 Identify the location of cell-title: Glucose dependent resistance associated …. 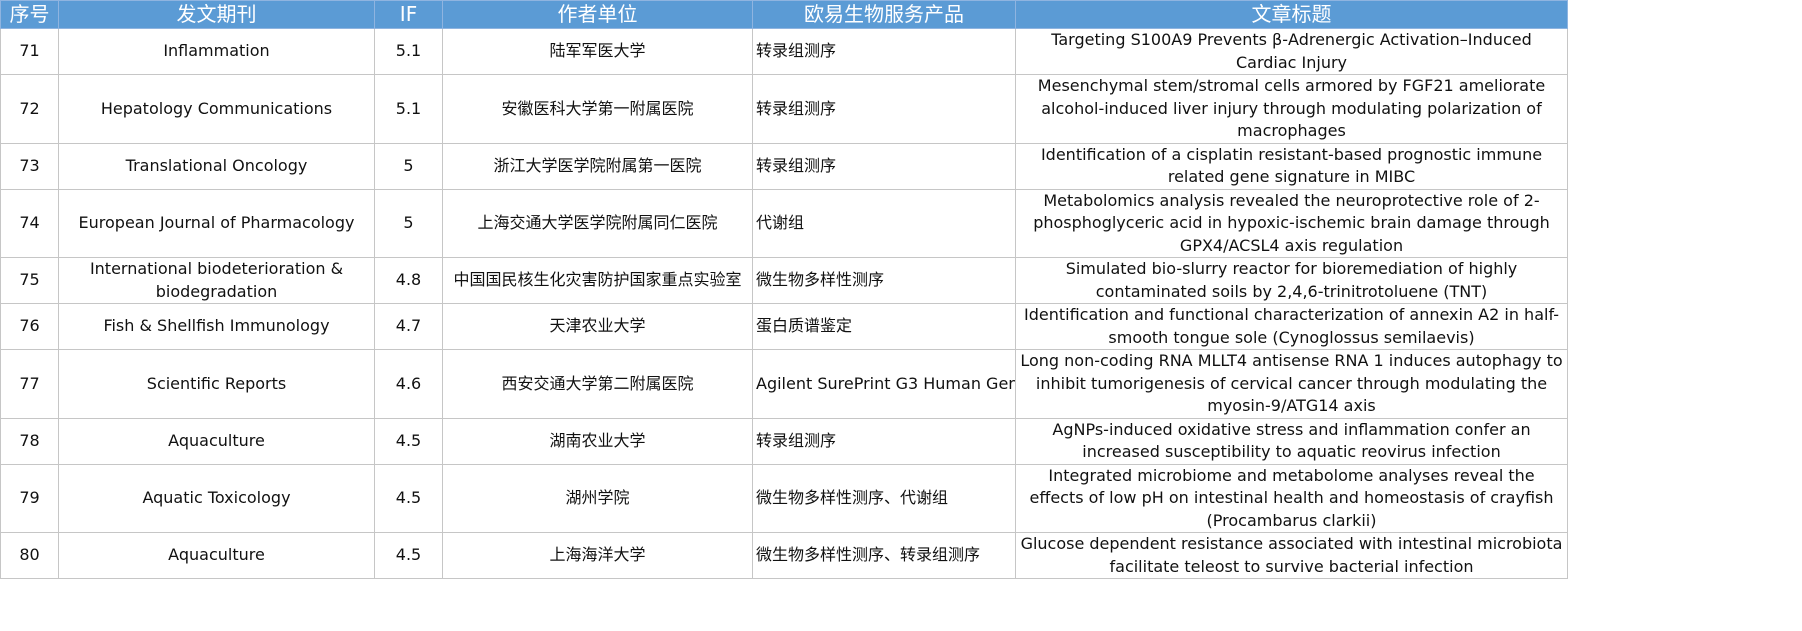
(1291, 555).